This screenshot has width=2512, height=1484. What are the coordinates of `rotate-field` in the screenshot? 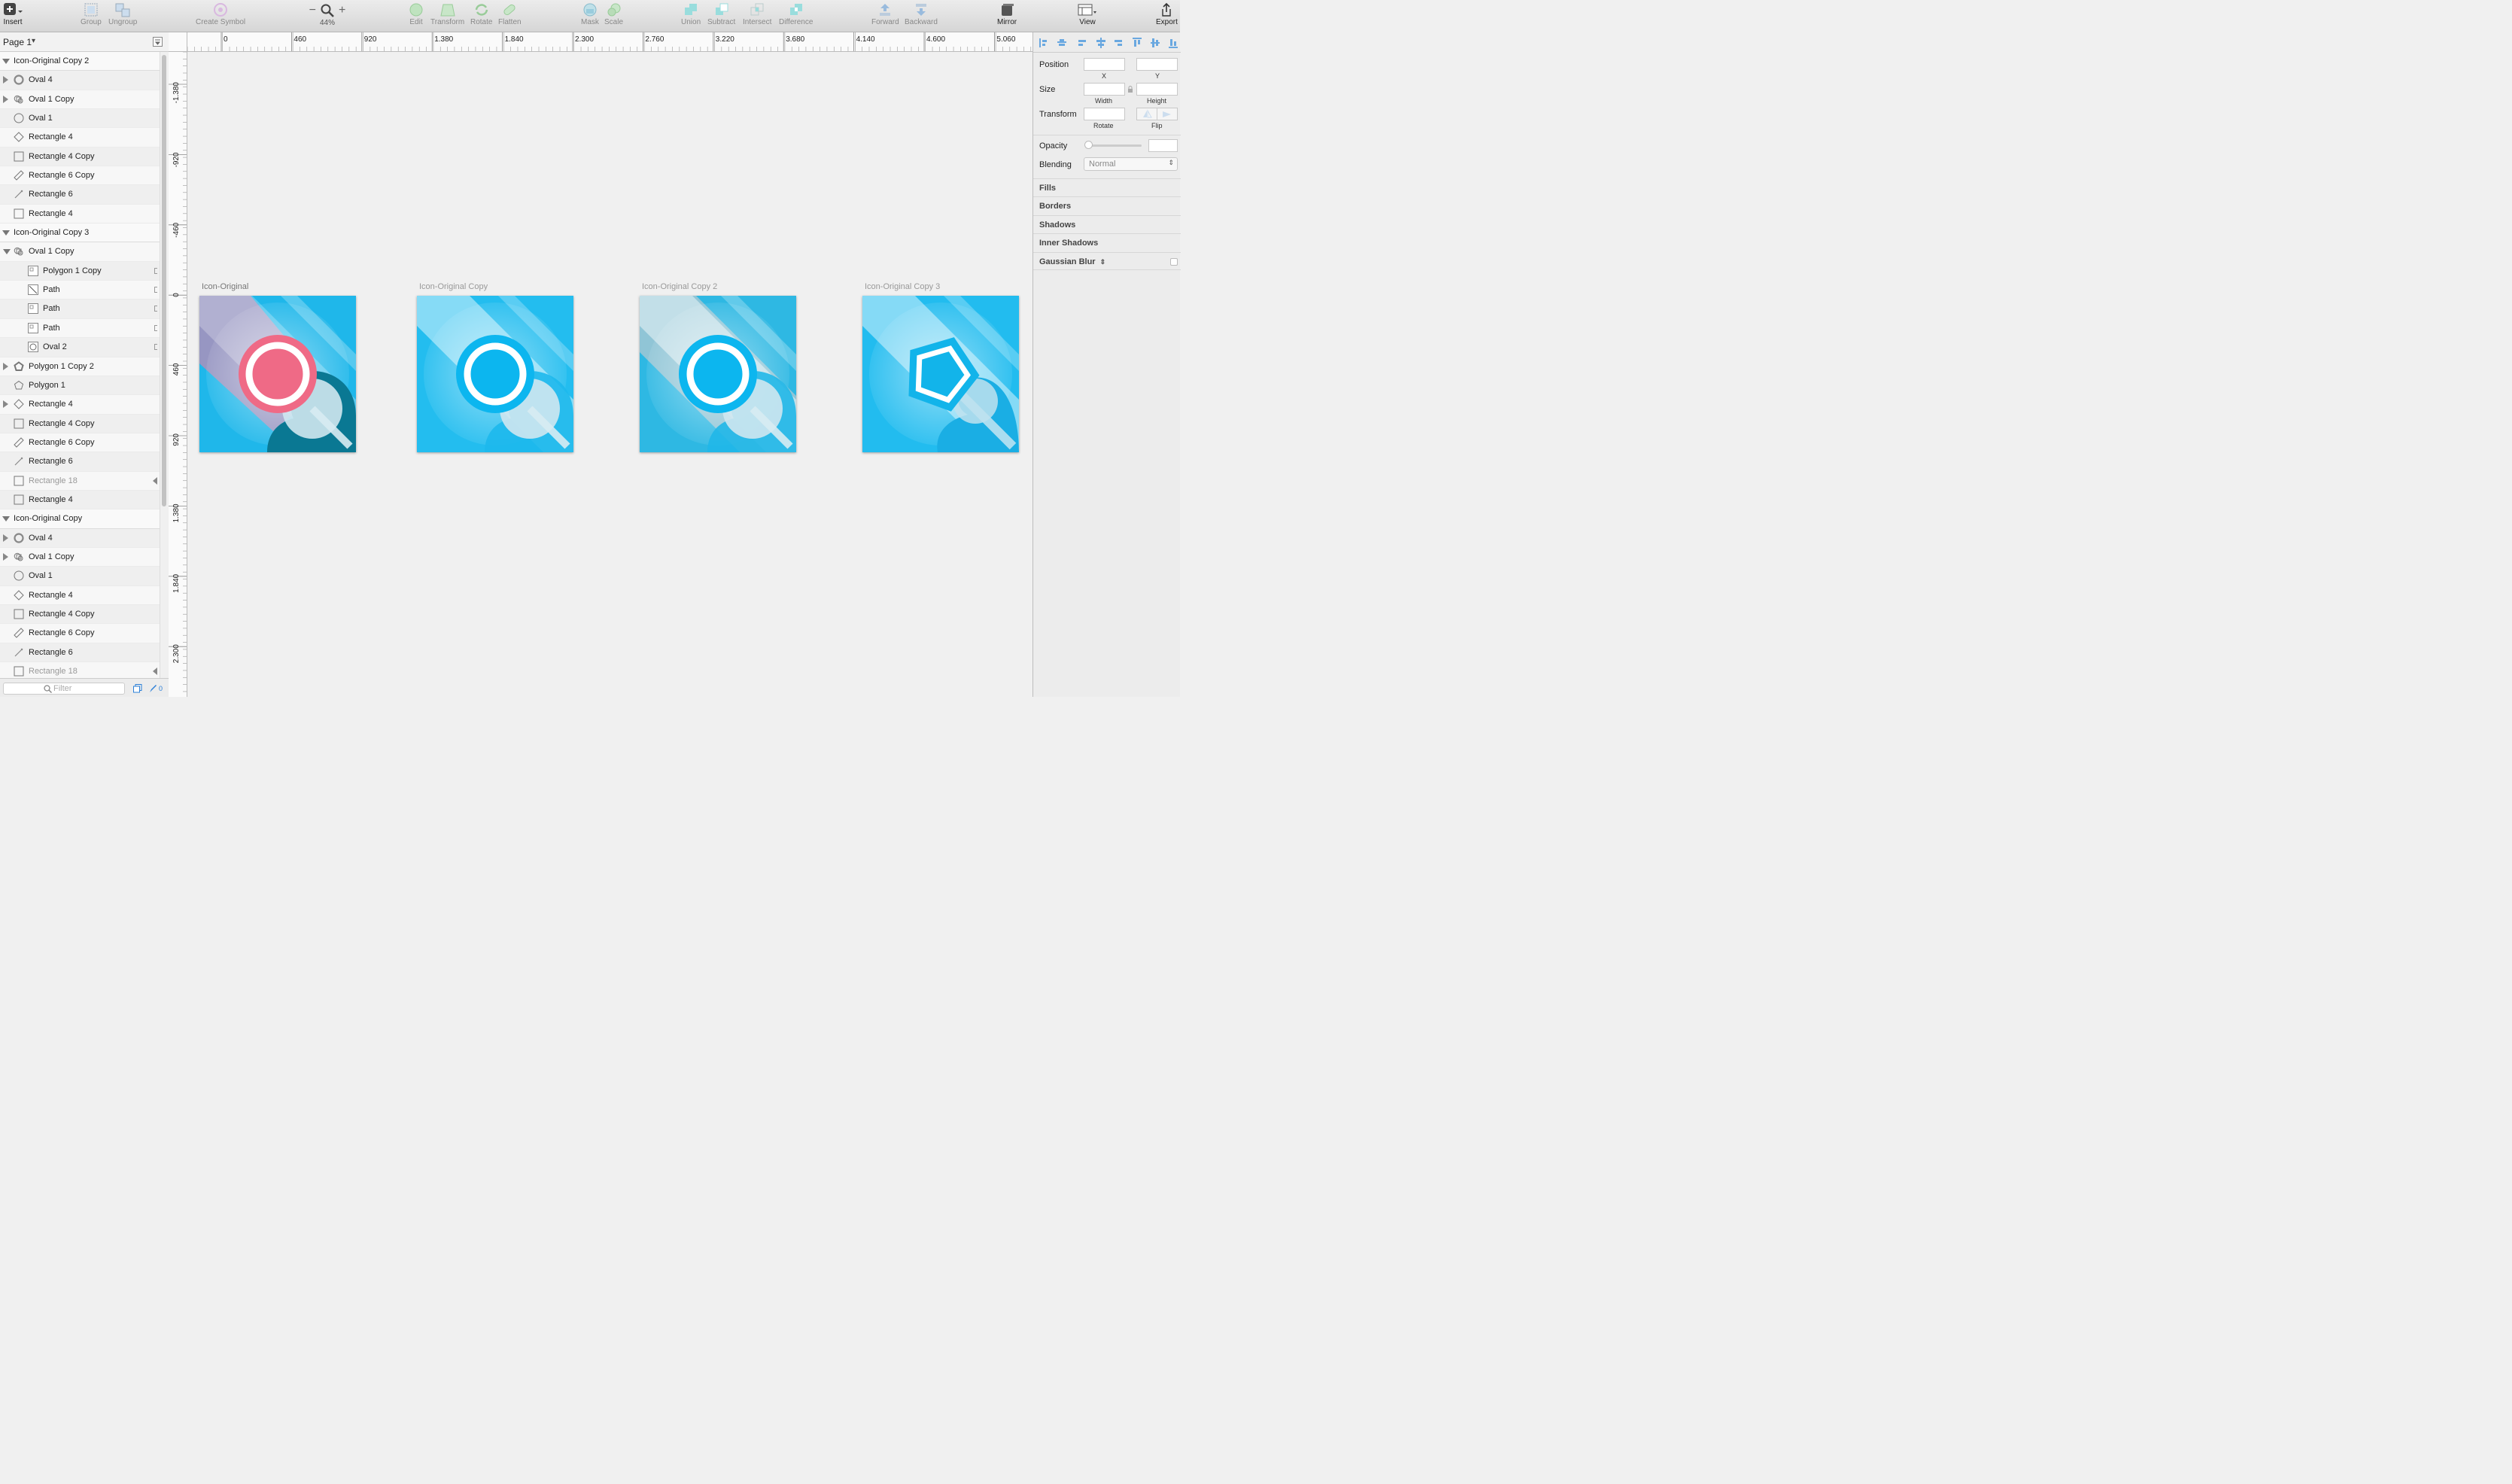 It's located at (1104, 114).